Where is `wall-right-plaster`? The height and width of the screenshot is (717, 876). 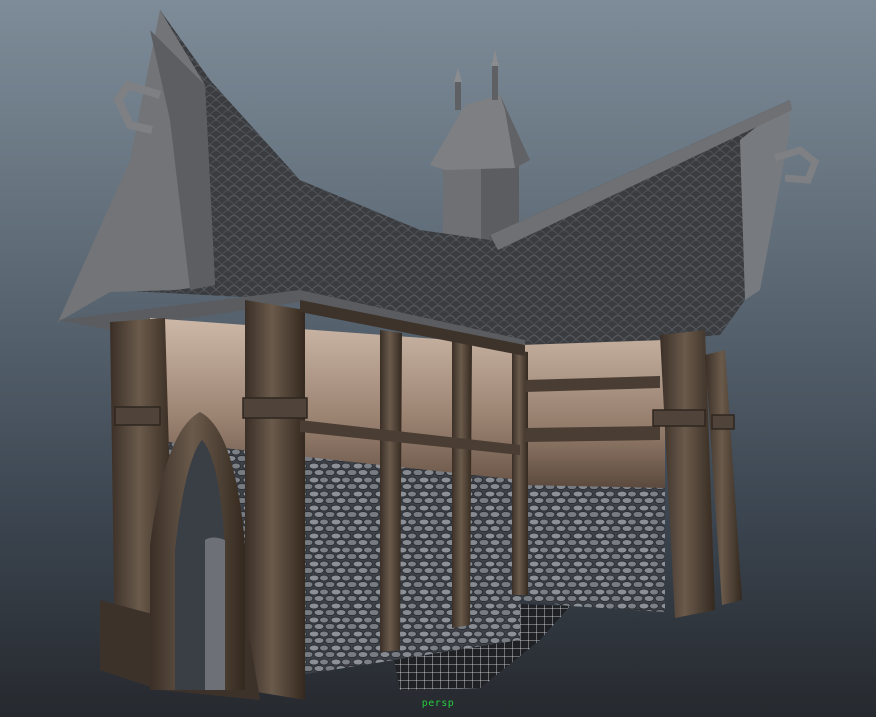
wall-right-plaster is located at coordinates (592, 420).